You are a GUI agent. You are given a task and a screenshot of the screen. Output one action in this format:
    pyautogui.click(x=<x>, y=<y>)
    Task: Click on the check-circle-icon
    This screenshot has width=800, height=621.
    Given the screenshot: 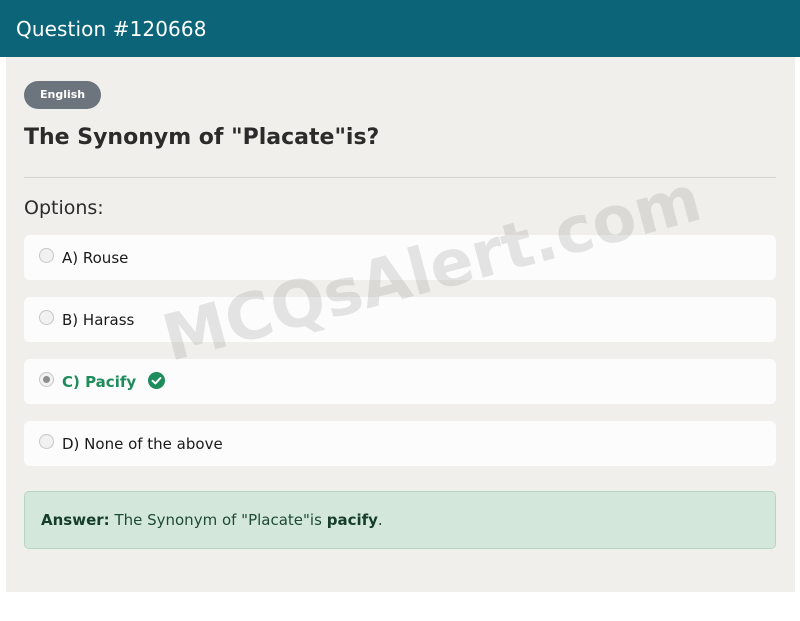 What is the action you would take?
    pyautogui.click(x=157, y=380)
    